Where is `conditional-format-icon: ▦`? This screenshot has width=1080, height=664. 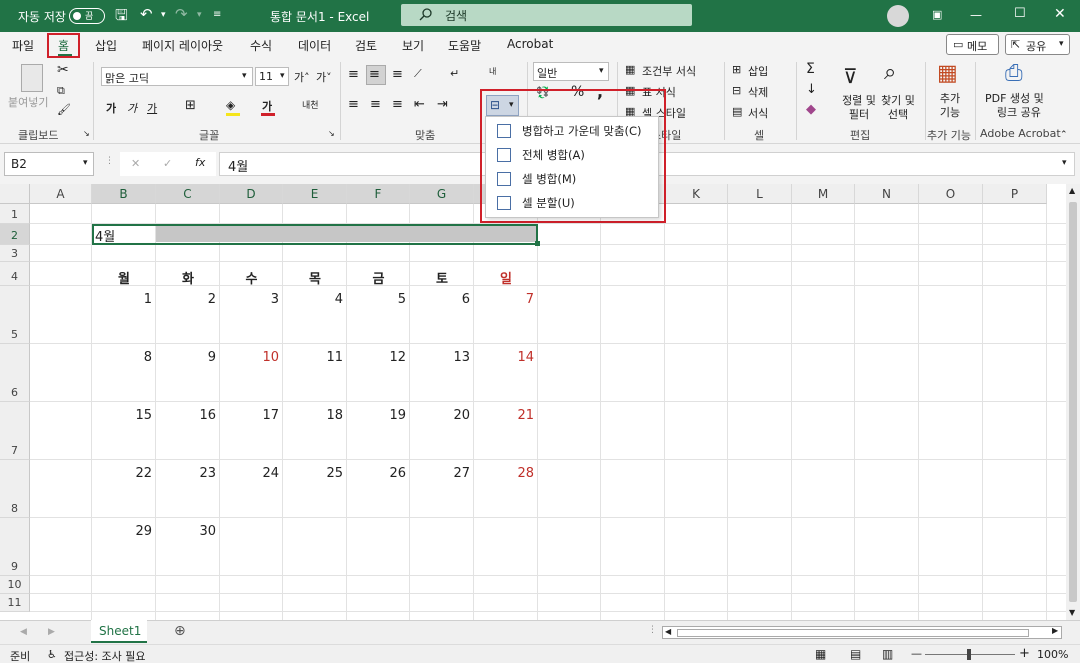 conditional-format-icon: ▦ is located at coordinates (630, 69).